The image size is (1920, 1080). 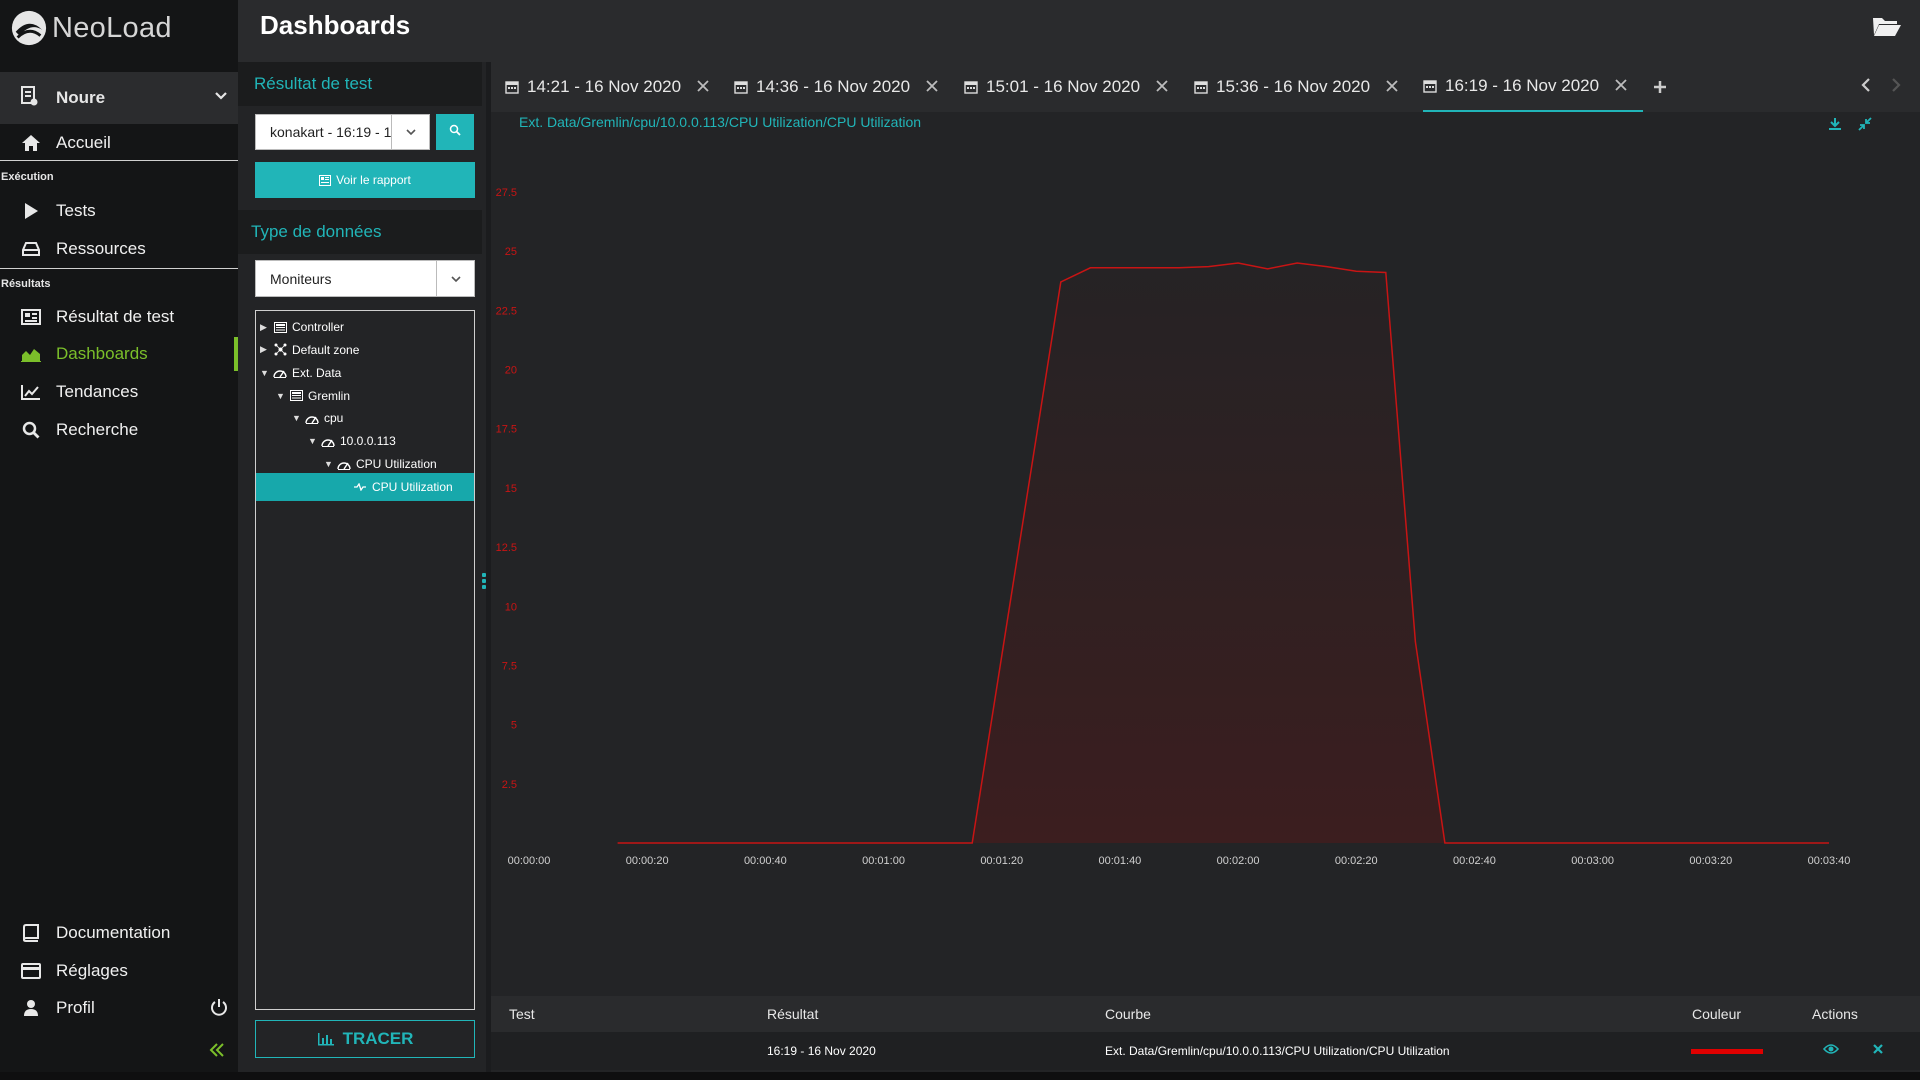 What do you see at coordinates (1878, 1050) in the screenshot?
I see `remove-curve-icon` at bounding box center [1878, 1050].